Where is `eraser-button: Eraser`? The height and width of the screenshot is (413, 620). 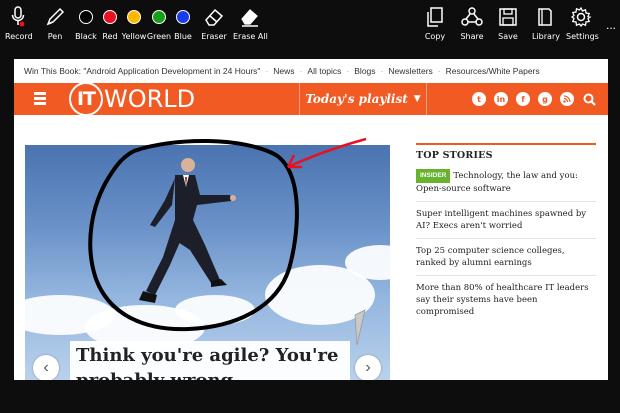 eraser-button: Eraser is located at coordinates (214, 22).